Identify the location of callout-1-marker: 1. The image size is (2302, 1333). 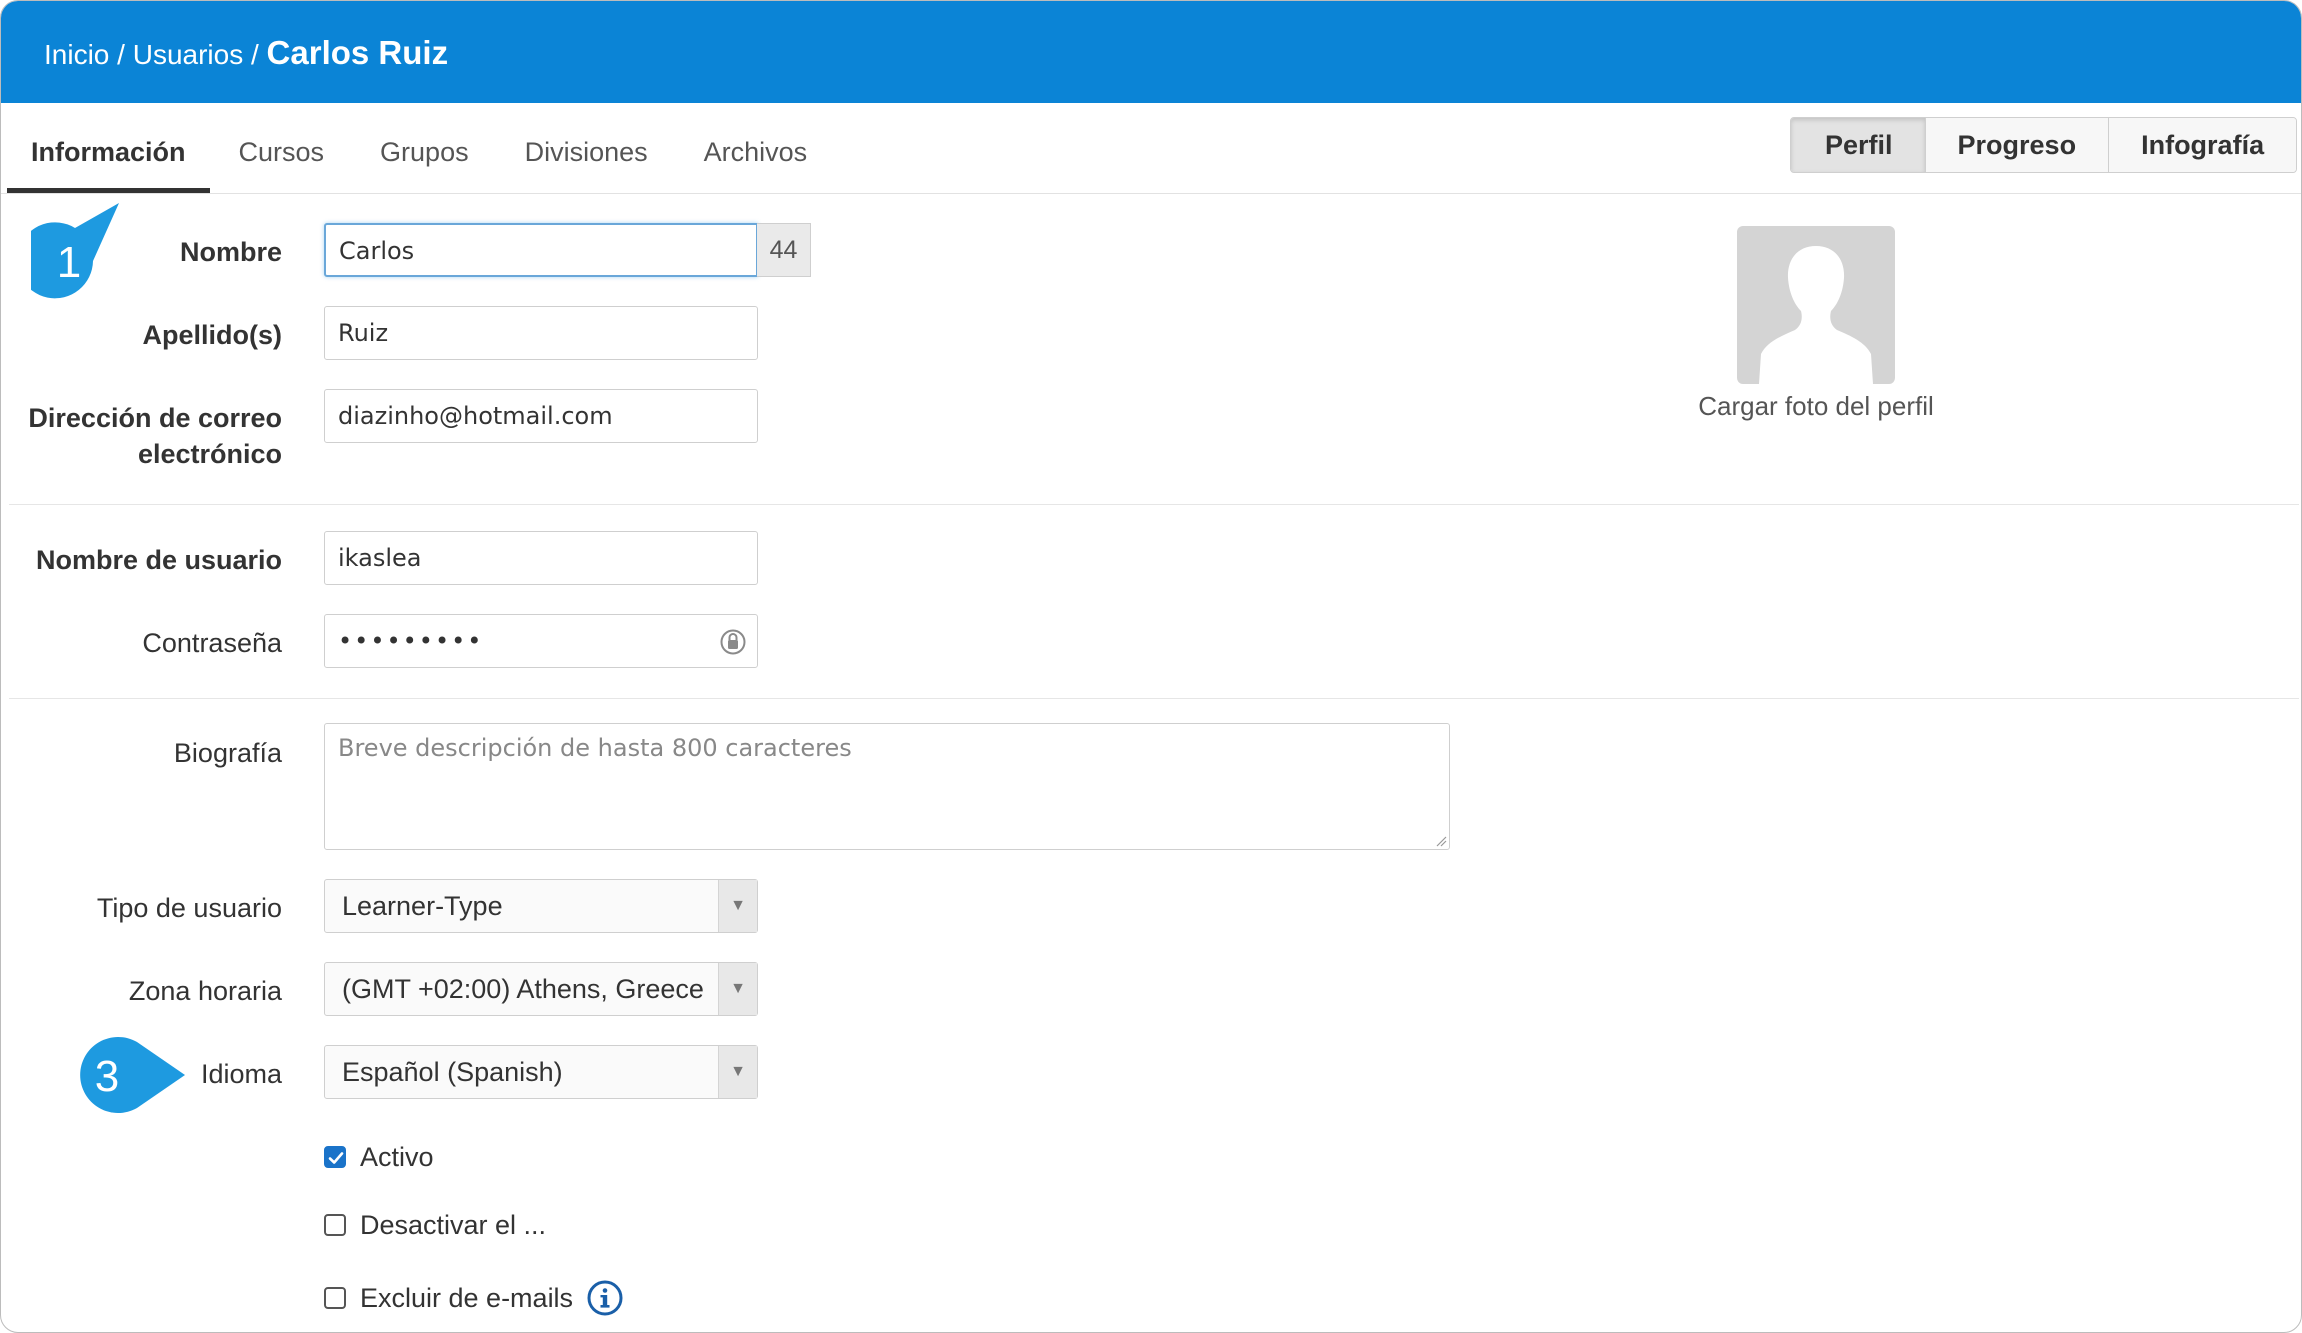
(75, 251).